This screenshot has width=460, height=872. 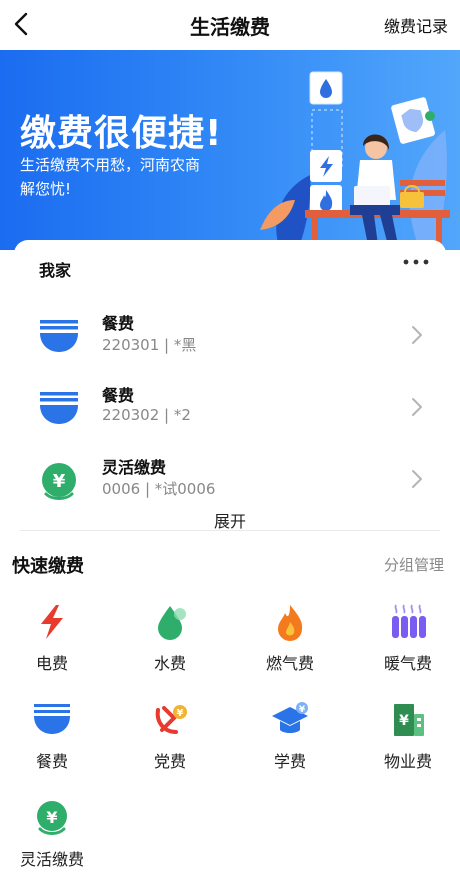 I want to click on more-horizontal-icon, so click(x=416, y=262).